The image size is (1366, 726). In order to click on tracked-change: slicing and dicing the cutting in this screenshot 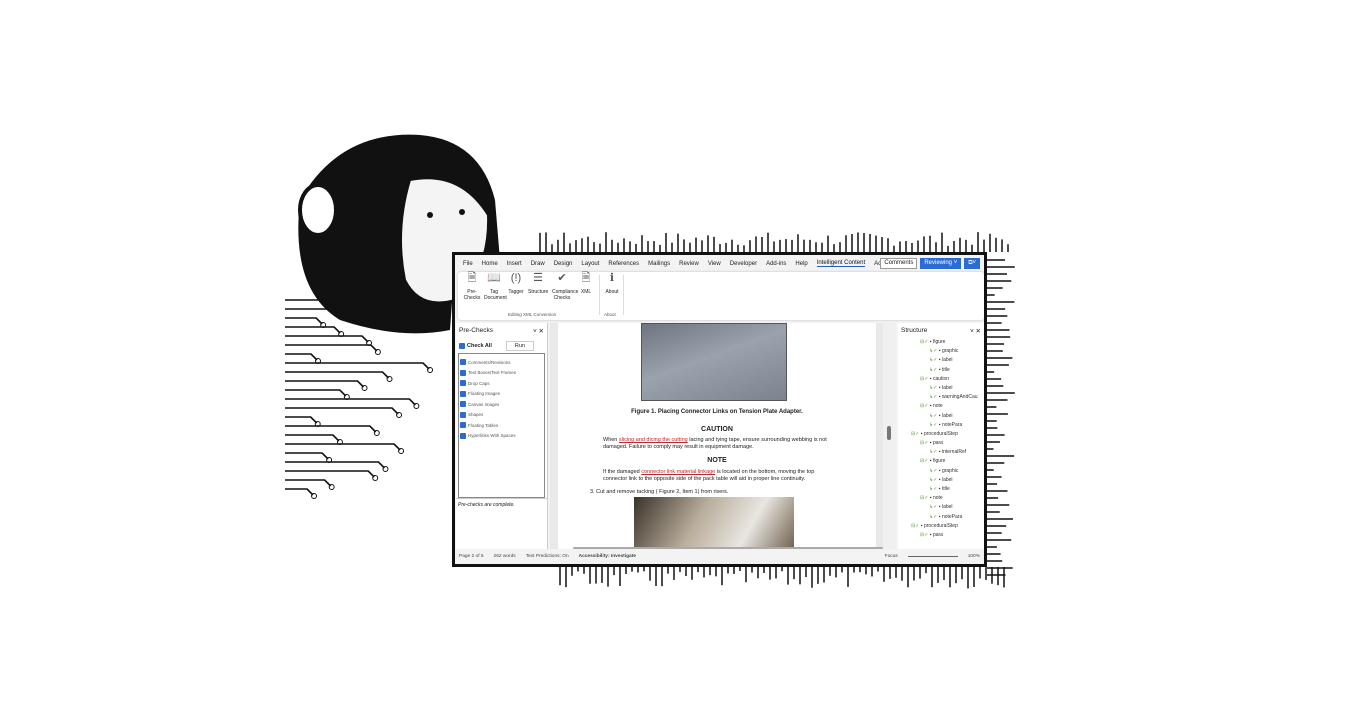, I will do `click(653, 440)`.